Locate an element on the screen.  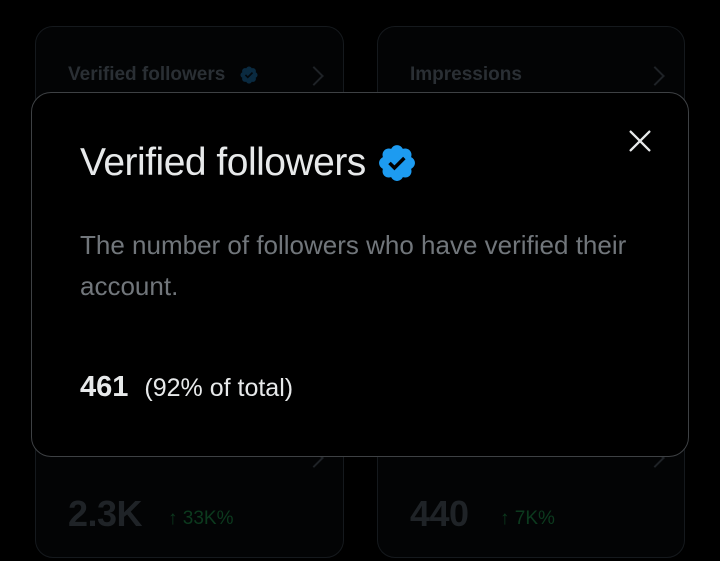
card-title-wrapper: Verified followers is located at coordinates (163, 75).